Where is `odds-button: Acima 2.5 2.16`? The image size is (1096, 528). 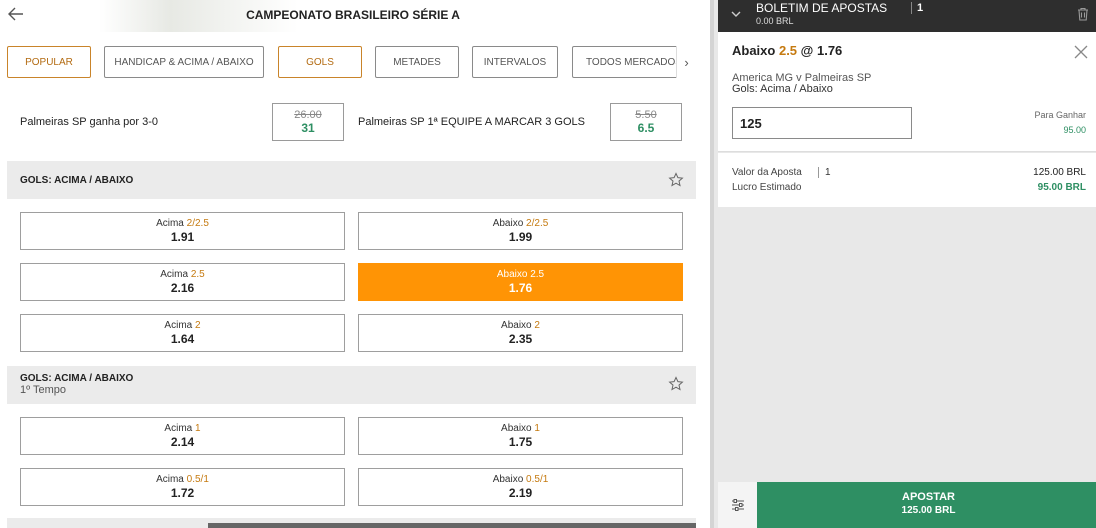
odds-button: Acima 2.5 2.16 is located at coordinates (182, 282).